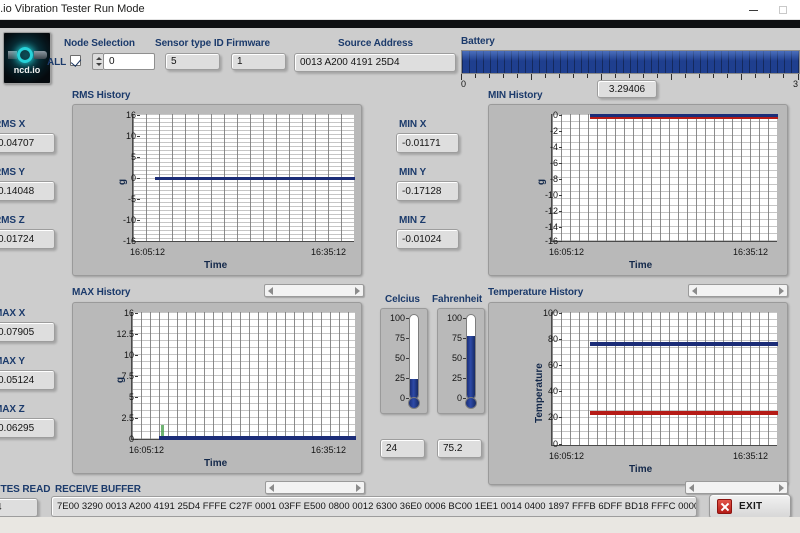 Image resolution: width=800 pixels, height=533 pixels. Describe the element at coordinates (72, 9) in the screenshot. I see `window-title: d.io Vibration Tester Run Mode` at that location.